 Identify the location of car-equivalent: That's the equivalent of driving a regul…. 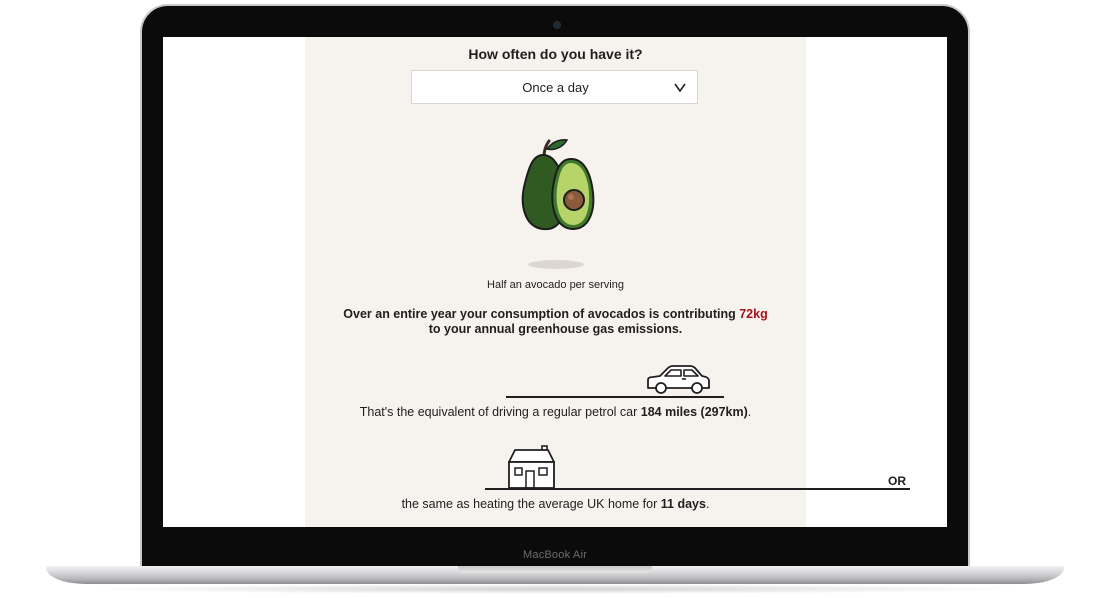
(555, 412).